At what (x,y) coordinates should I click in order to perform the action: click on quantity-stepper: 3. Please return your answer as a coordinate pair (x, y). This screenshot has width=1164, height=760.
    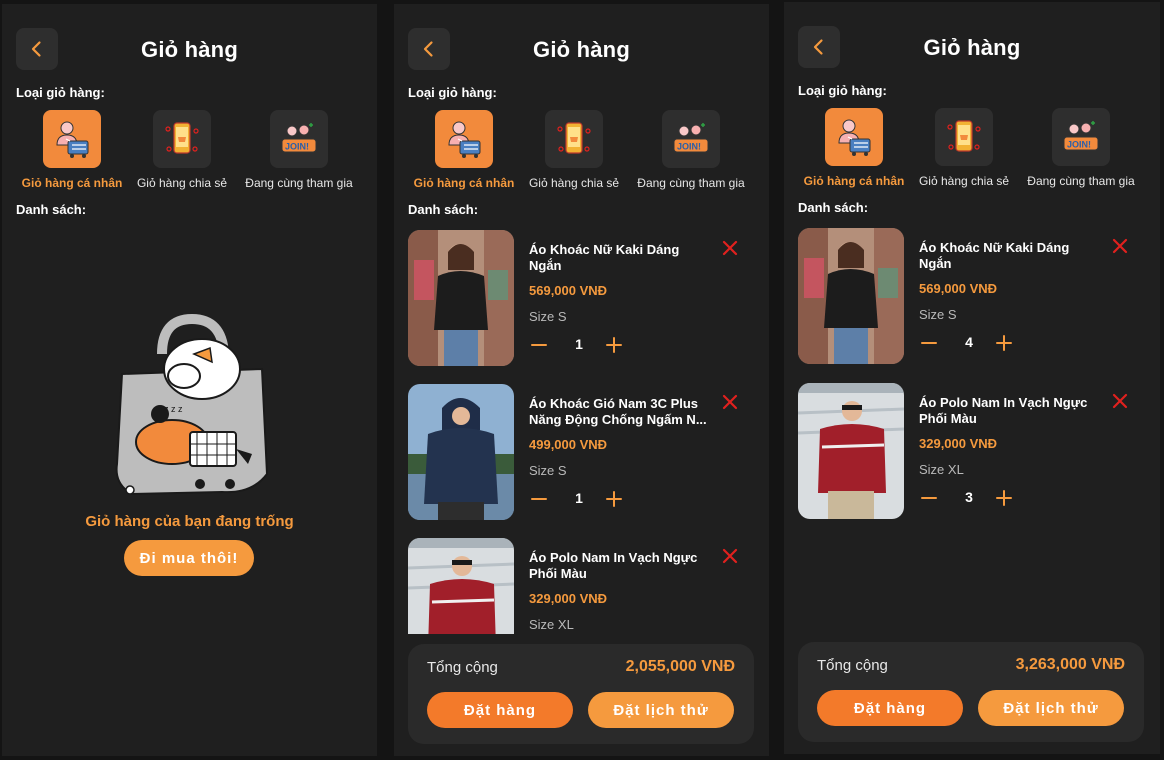
    Looking at the image, I should click on (969, 498).